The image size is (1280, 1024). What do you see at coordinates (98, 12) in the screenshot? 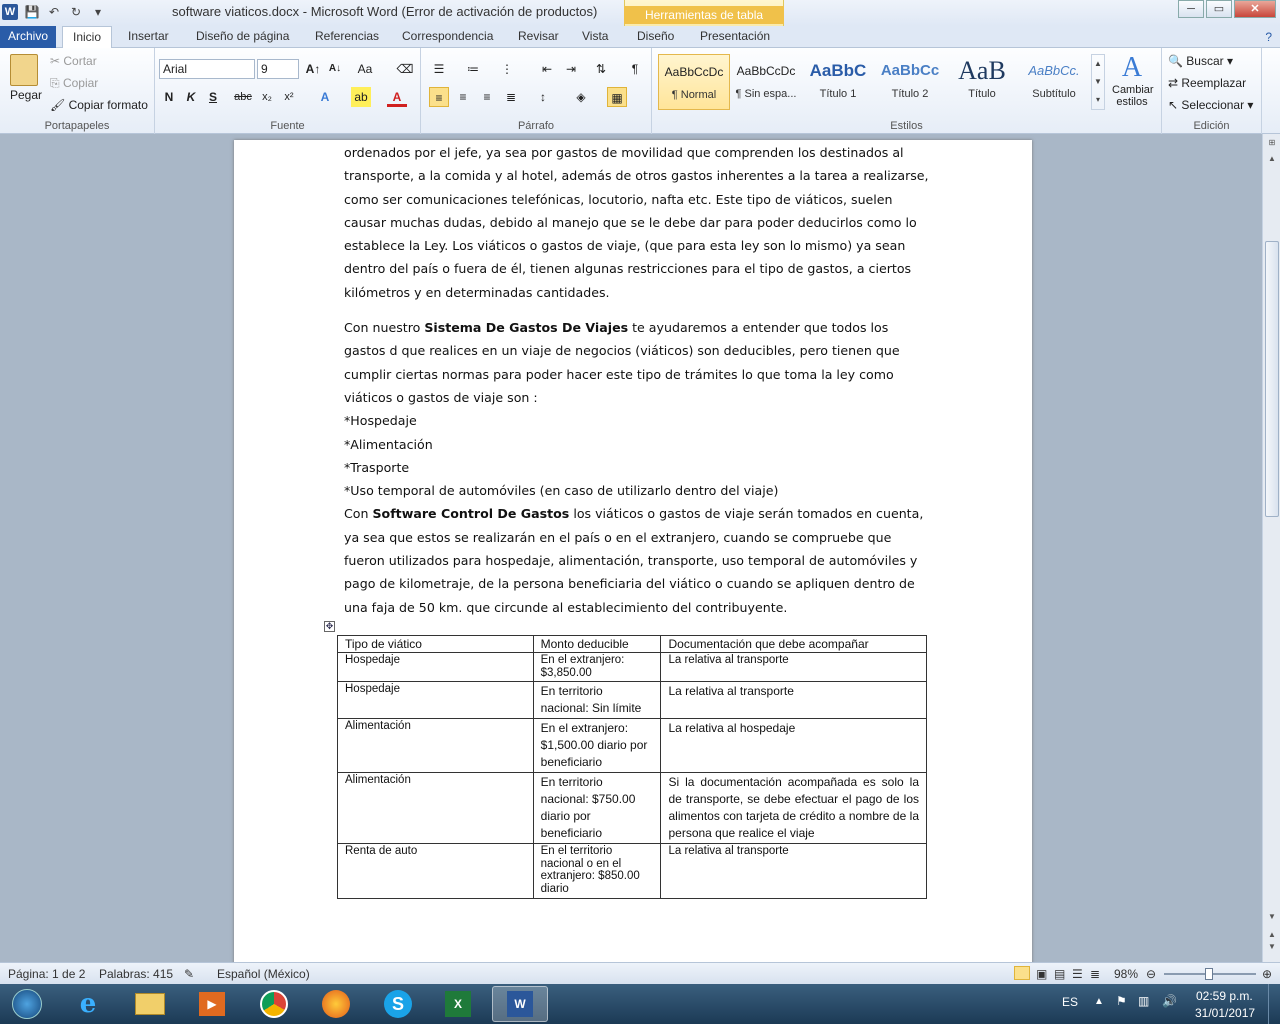
I see `customize-qat-icon: ▾` at bounding box center [98, 12].